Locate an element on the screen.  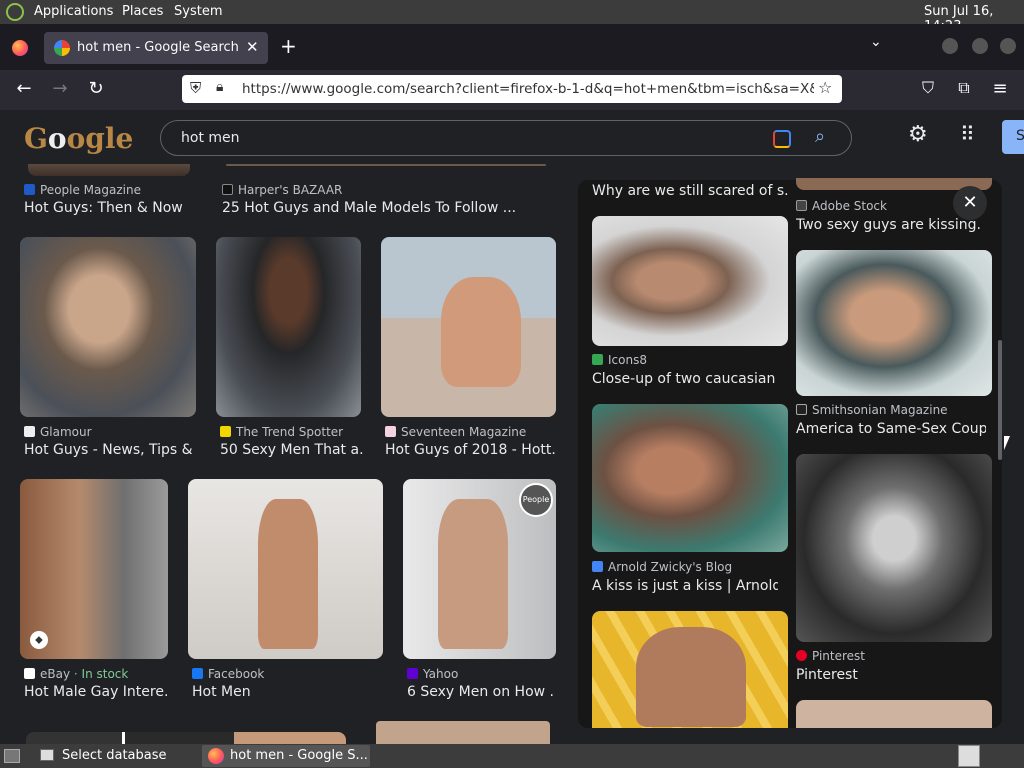
taskbar-label: Select database is located at coordinates (114, 755).